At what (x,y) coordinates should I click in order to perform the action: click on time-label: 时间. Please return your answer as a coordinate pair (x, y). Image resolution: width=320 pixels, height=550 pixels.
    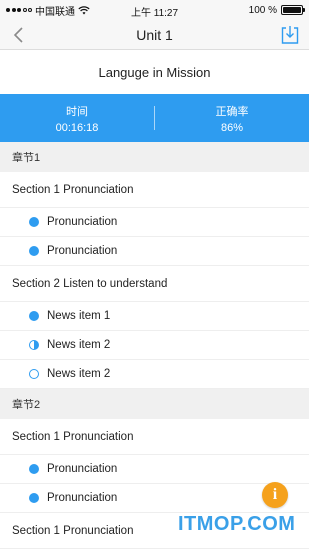
    Looking at the image, I should click on (77, 111).